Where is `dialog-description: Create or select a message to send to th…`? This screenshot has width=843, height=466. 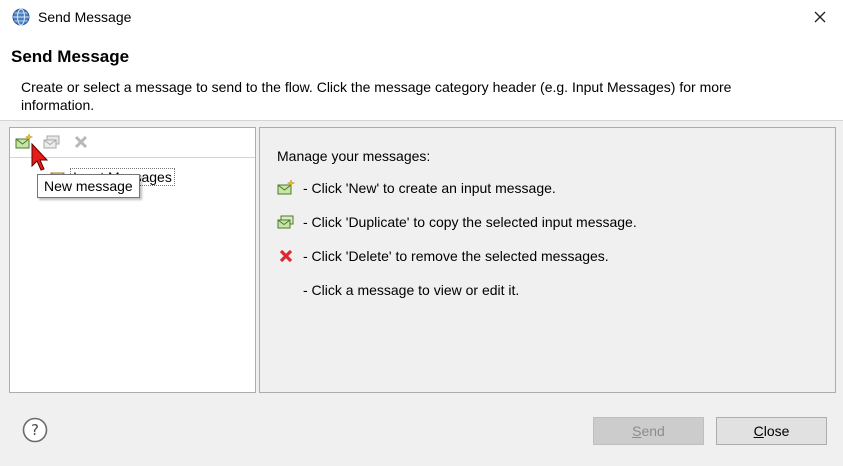 dialog-description: Create or select a message to send to th… is located at coordinates (376, 96).